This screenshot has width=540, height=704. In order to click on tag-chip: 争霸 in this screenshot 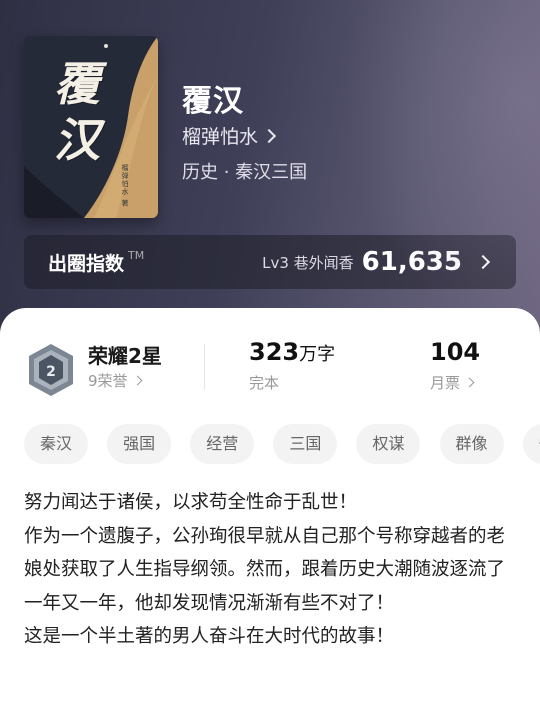, I will do `click(531, 444)`.